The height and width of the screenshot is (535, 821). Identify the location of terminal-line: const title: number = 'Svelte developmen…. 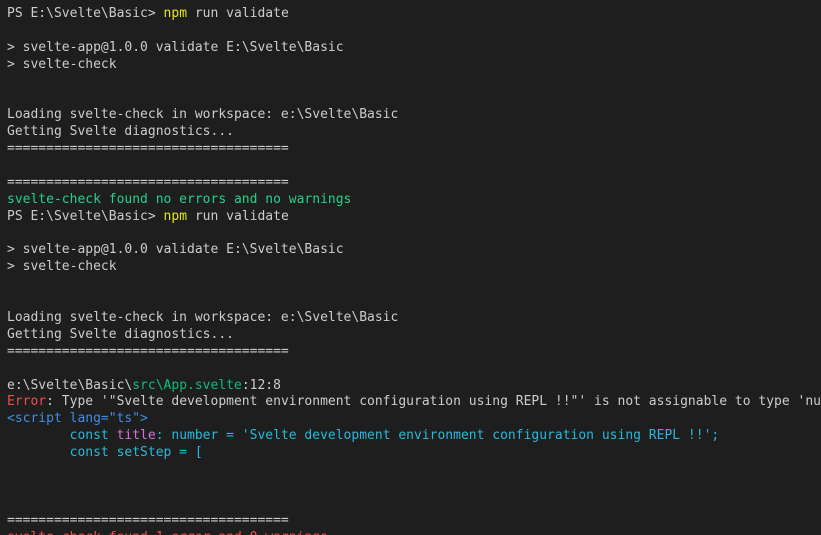
(414, 436).